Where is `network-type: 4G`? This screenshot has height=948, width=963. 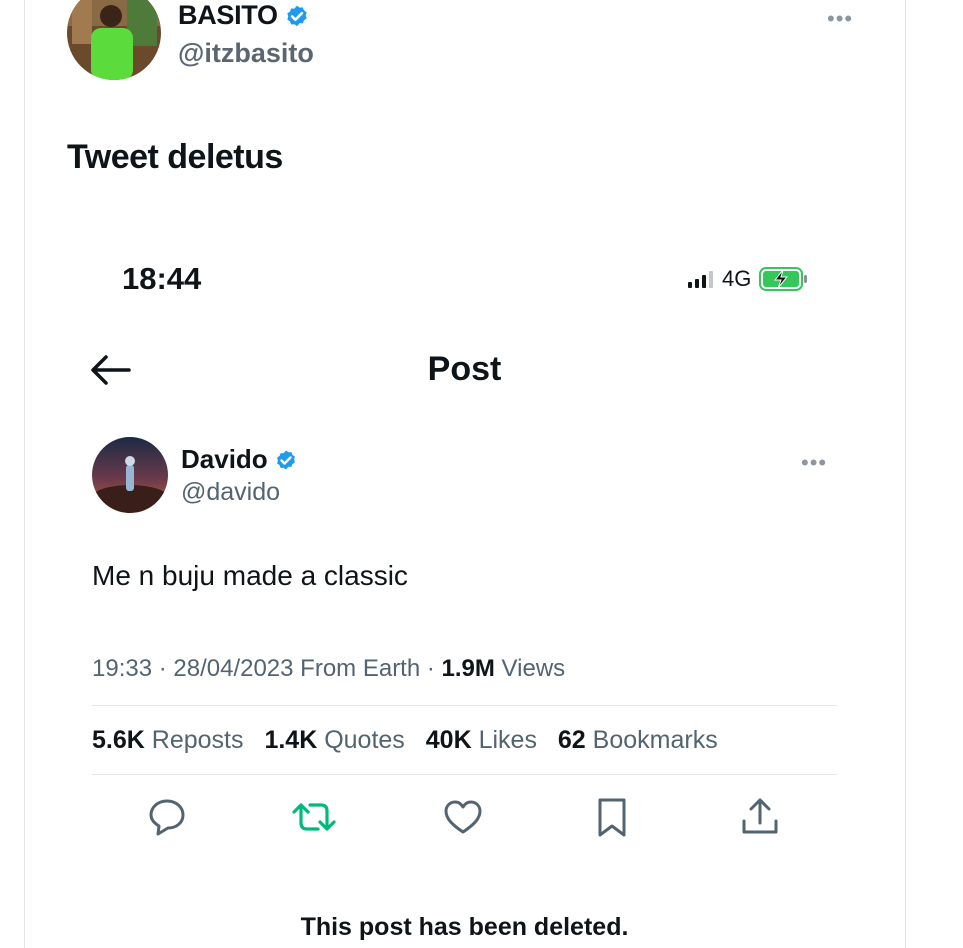
network-type: 4G is located at coordinates (737, 278).